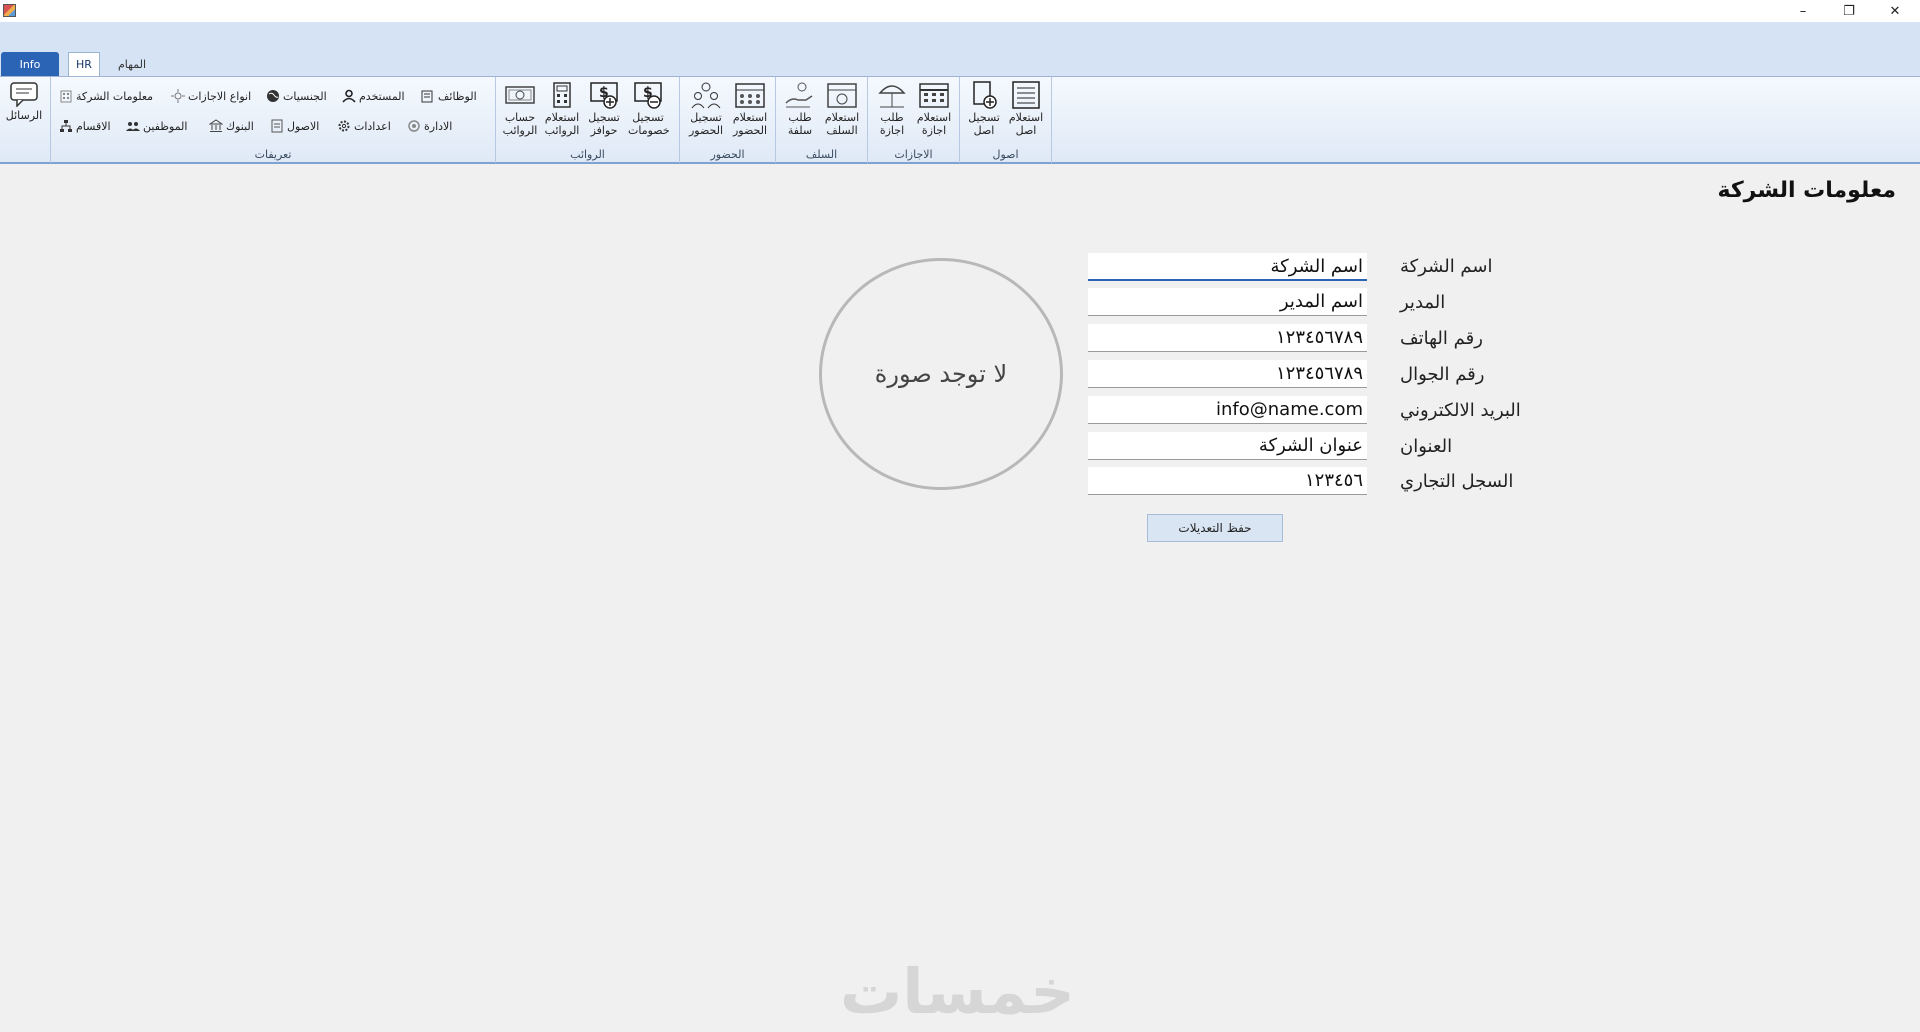 This screenshot has width=1920, height=1032. I want to click on restore-button: ❐, so click(1849, 11).